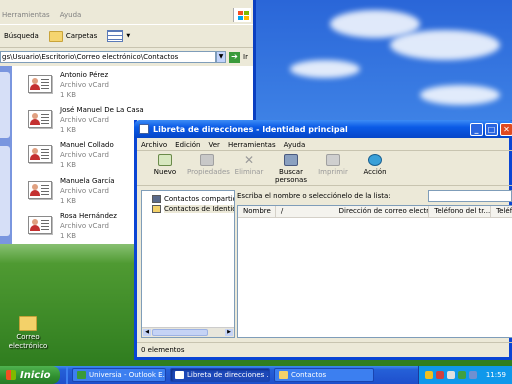  What do you see at coordinates (462, 375) in the screenshot?
I see `network-icon` at bounding box center [462, 375].